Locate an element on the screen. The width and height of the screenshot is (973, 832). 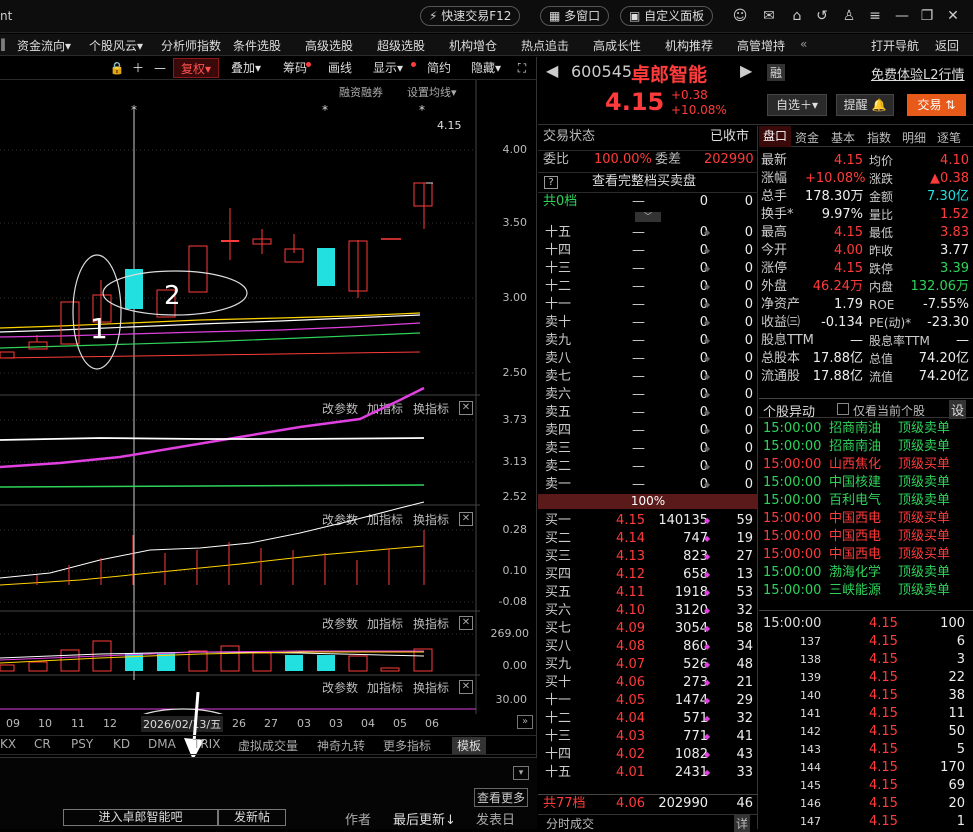
user-icon: ☺ is located at coordinates (740, 16).